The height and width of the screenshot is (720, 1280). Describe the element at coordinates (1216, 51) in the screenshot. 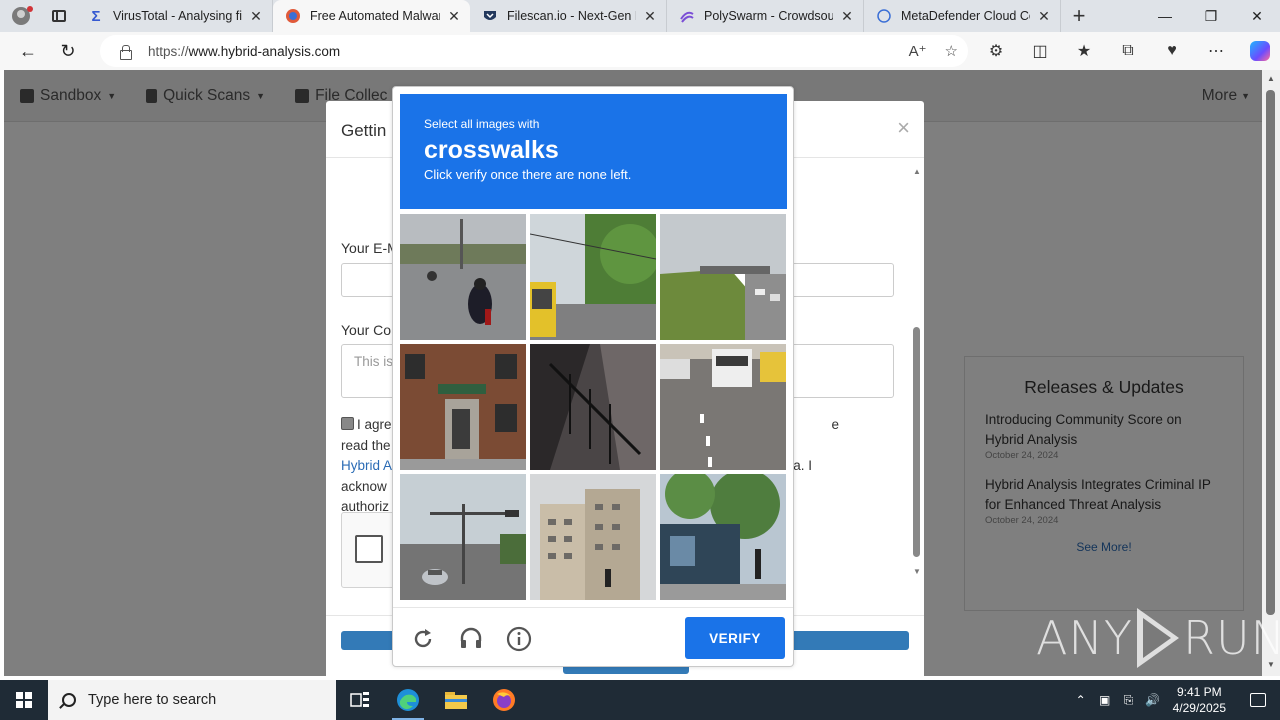

I see `settings-more-icon: ⋯` at that location.